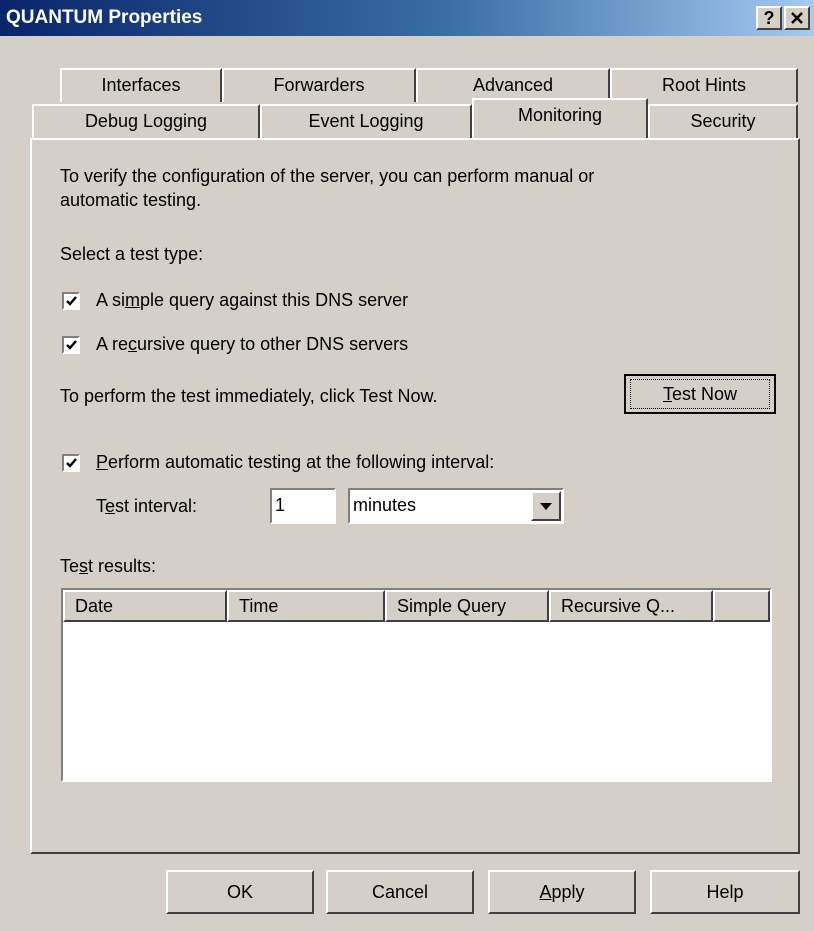  I want to click on label-text: st interval:, so click(156, 506).